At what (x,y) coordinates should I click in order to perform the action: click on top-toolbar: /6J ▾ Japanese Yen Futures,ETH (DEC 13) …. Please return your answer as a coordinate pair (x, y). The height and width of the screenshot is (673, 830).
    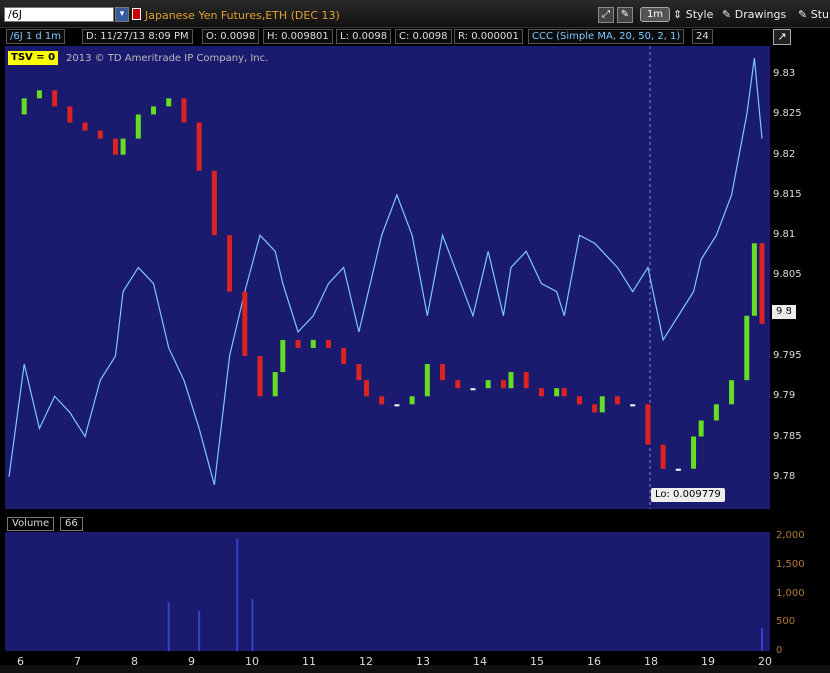
    Looking at the image, I should click on (415, 14).